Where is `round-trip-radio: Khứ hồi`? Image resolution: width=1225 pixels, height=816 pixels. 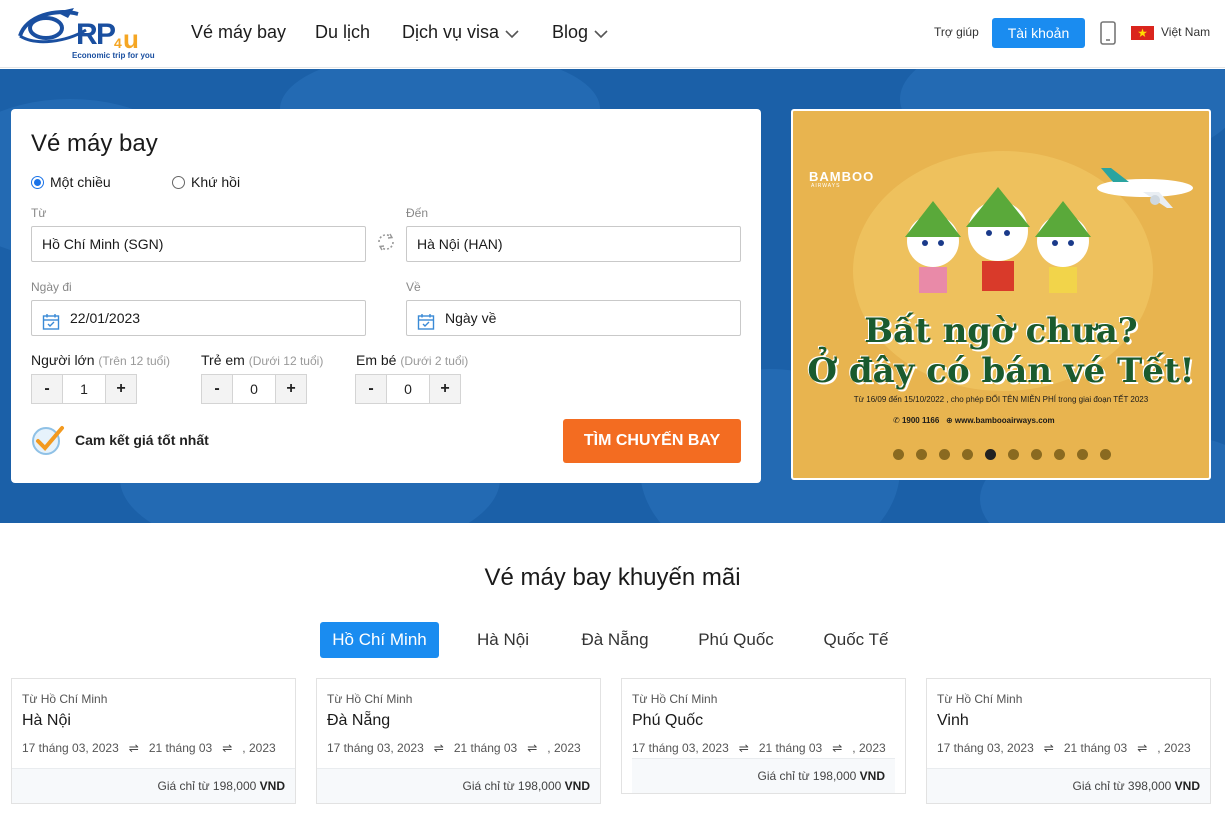
round-trip-radio: Khứ hồi is located at coordinates (206, 182).